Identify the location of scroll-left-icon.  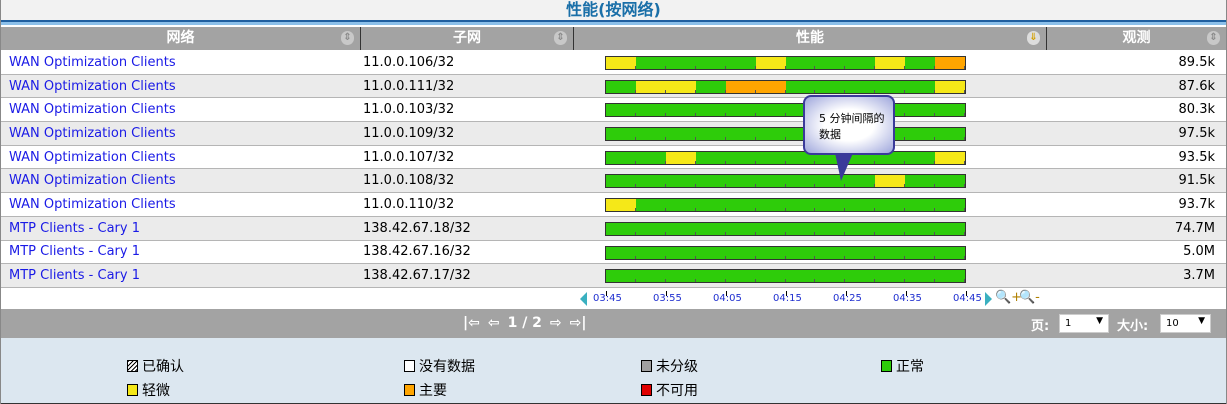
(583, 299).